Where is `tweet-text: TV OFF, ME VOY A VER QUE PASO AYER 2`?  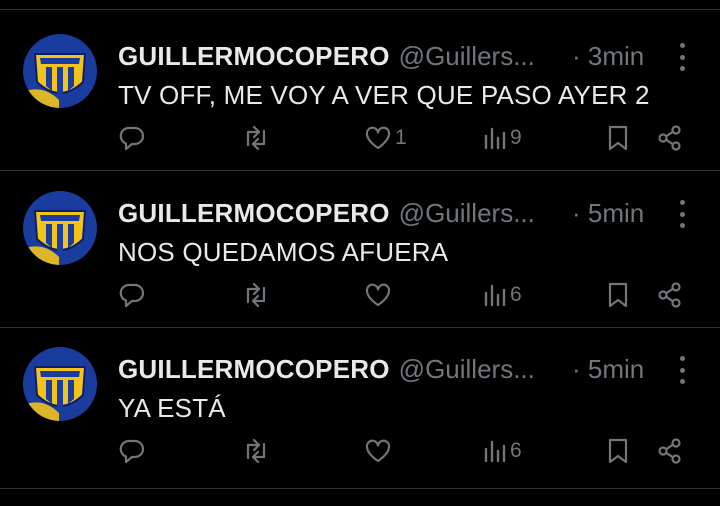 tweet-text: TV OFF, ME VOY A VER QUE PASO AYER 2 is located at coordinates (384, 95).